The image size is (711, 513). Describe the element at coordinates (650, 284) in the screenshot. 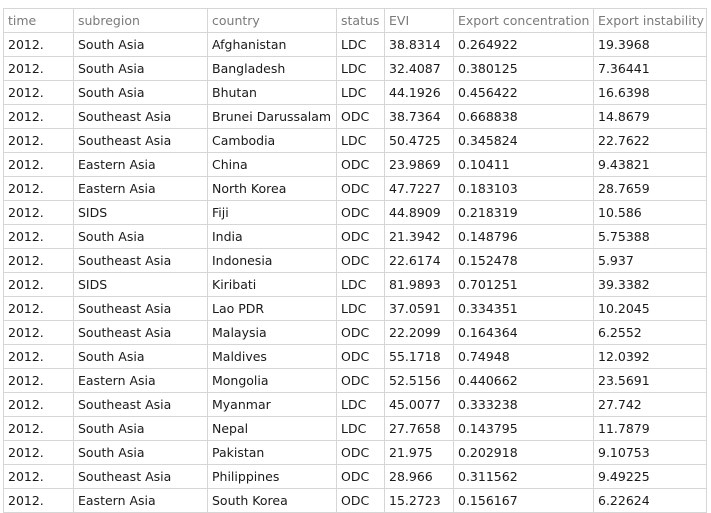

I see `cell-export-instability: 39.3382` at that location.